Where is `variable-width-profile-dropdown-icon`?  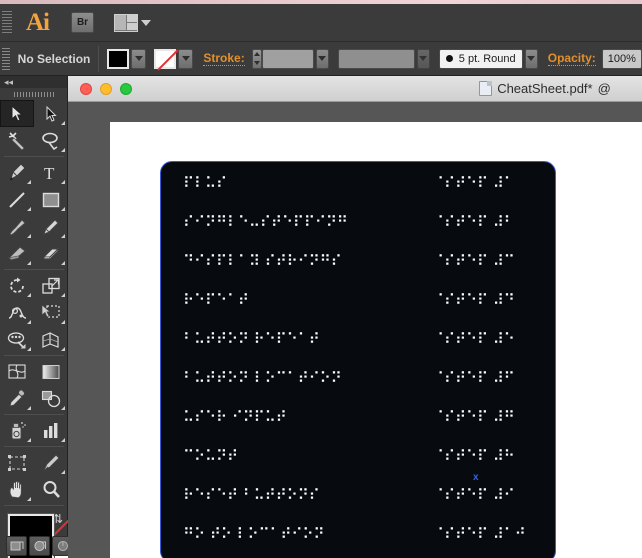
variable-width-profile-dropdown-icon is located at coordinates (423, 58).